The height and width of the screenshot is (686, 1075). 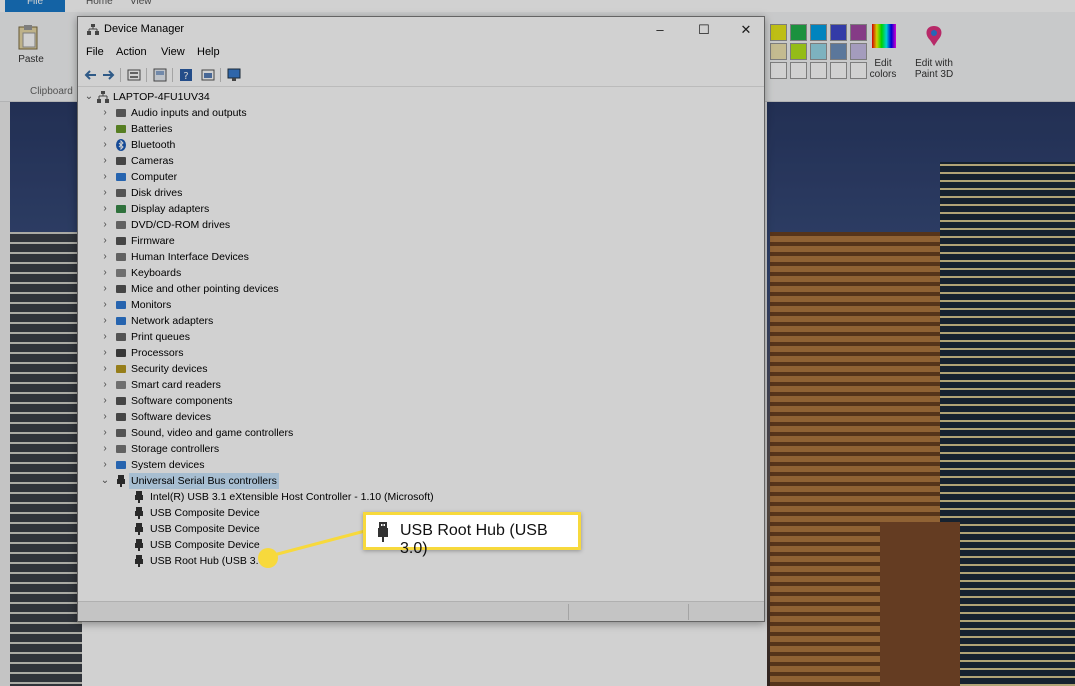 I want to click on callout-connector, so click(x=317, y=543).